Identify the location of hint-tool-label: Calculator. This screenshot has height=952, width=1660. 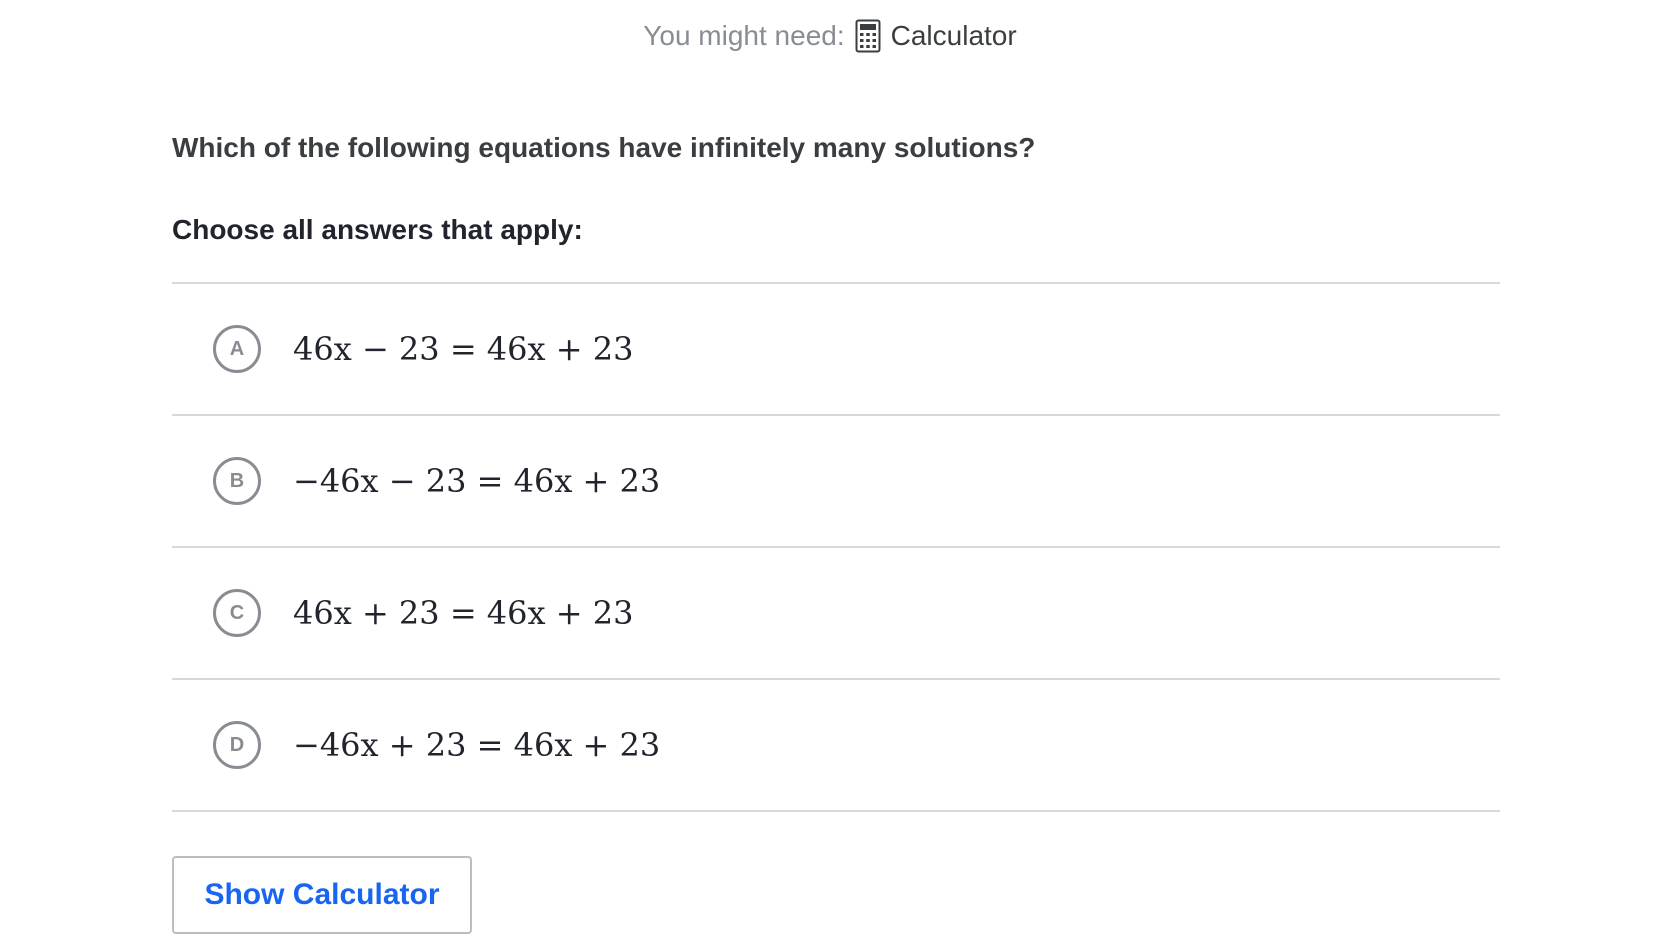
(953, 35).